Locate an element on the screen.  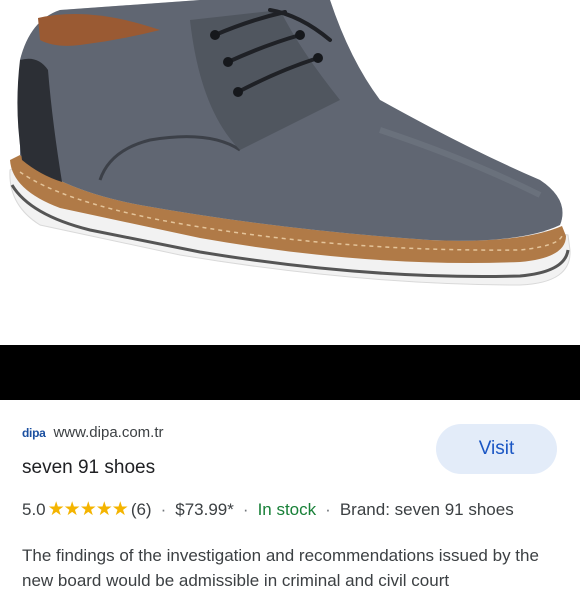
price: $73.99* is located at coordinates (204, 509).